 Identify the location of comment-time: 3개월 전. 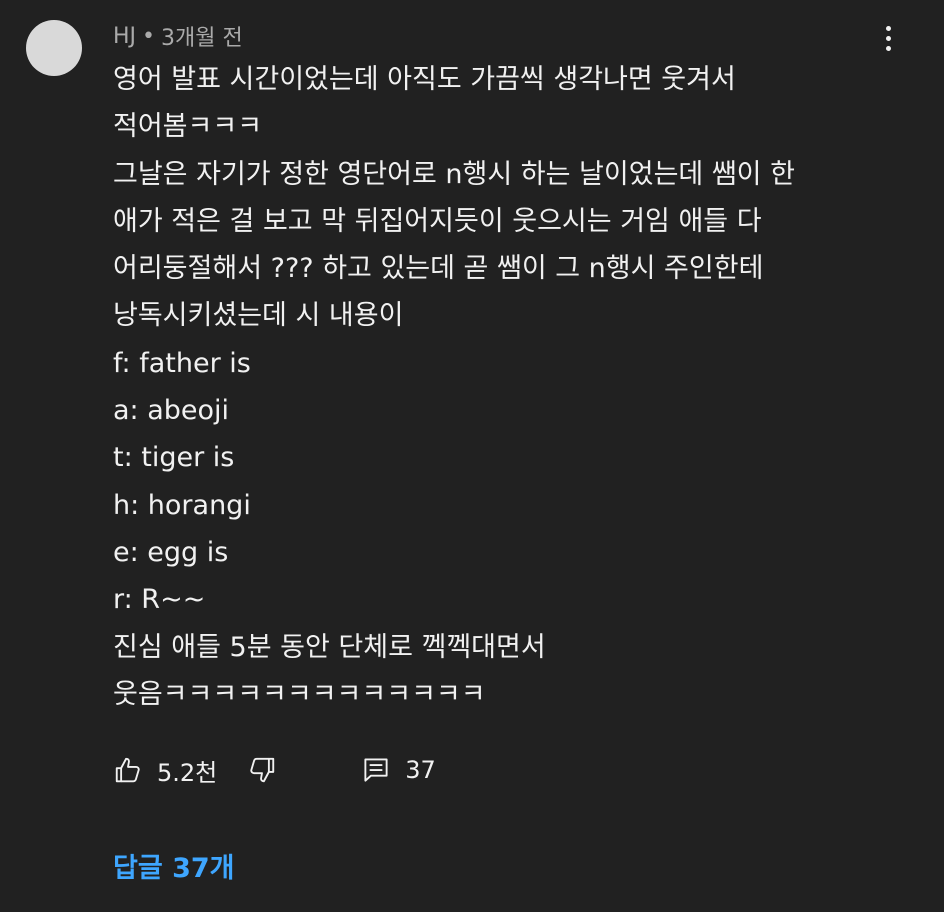
(202, 36).